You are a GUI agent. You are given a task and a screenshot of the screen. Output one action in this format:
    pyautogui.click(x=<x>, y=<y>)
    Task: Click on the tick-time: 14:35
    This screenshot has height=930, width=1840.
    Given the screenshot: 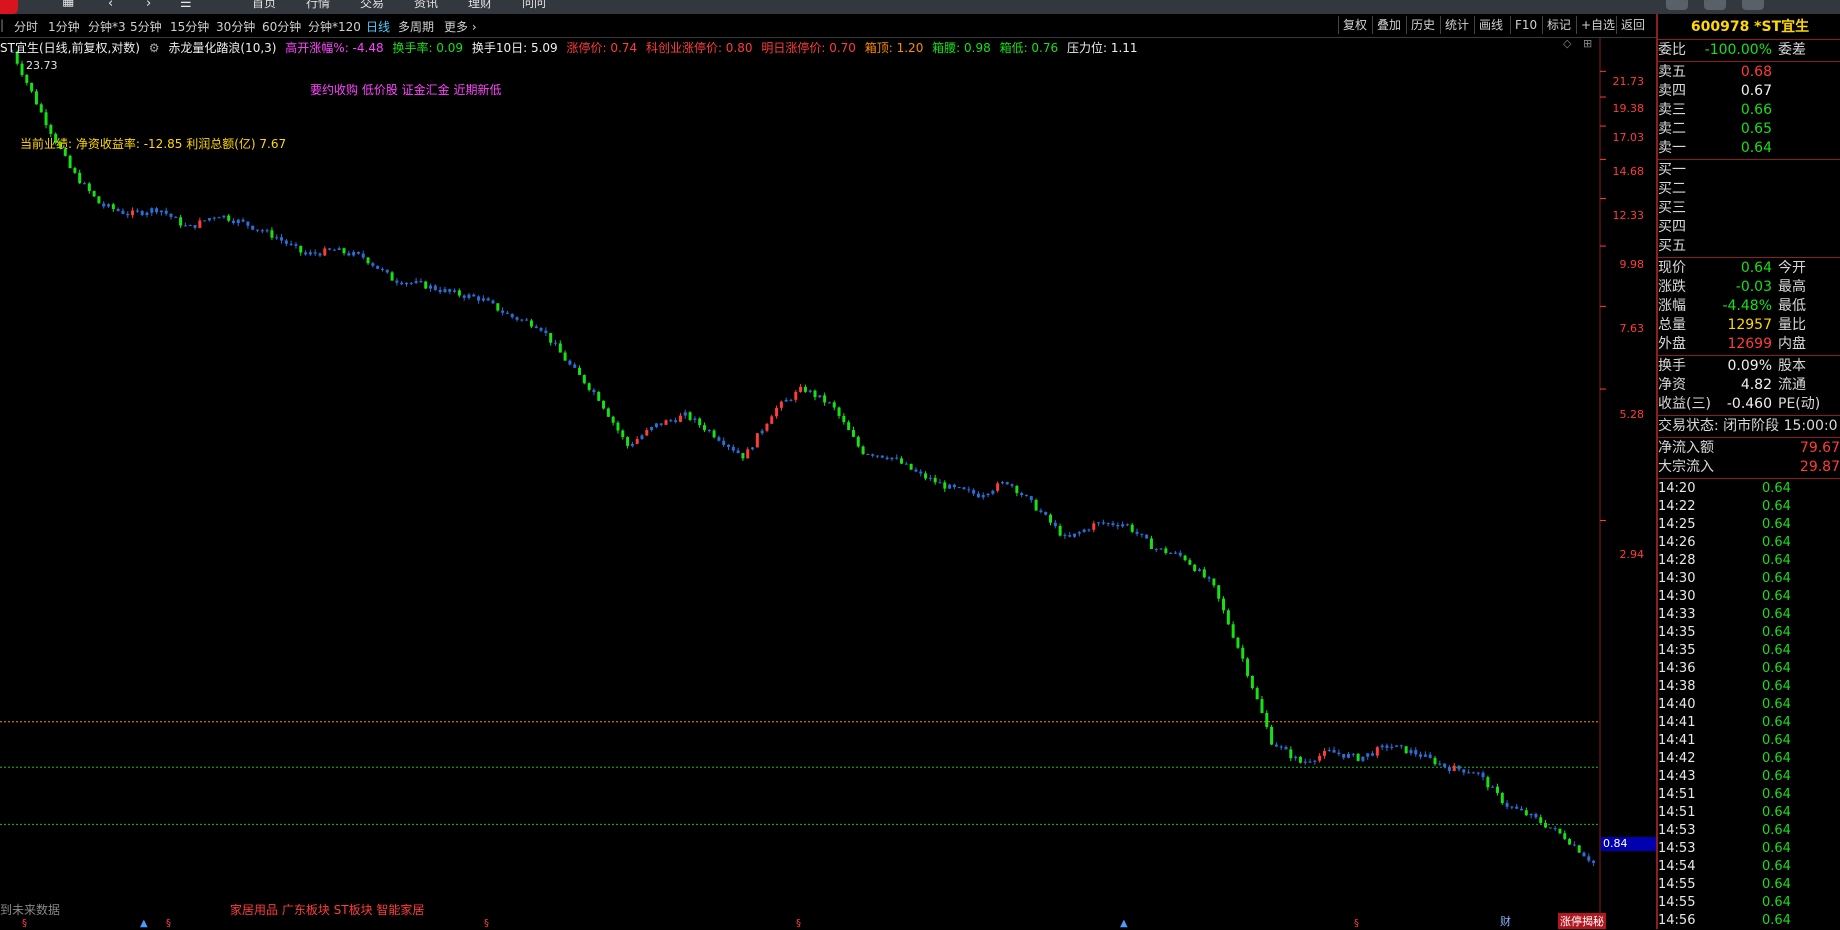 What is the action you would take?
    pyautogui.click(x=1677, y=632)
    